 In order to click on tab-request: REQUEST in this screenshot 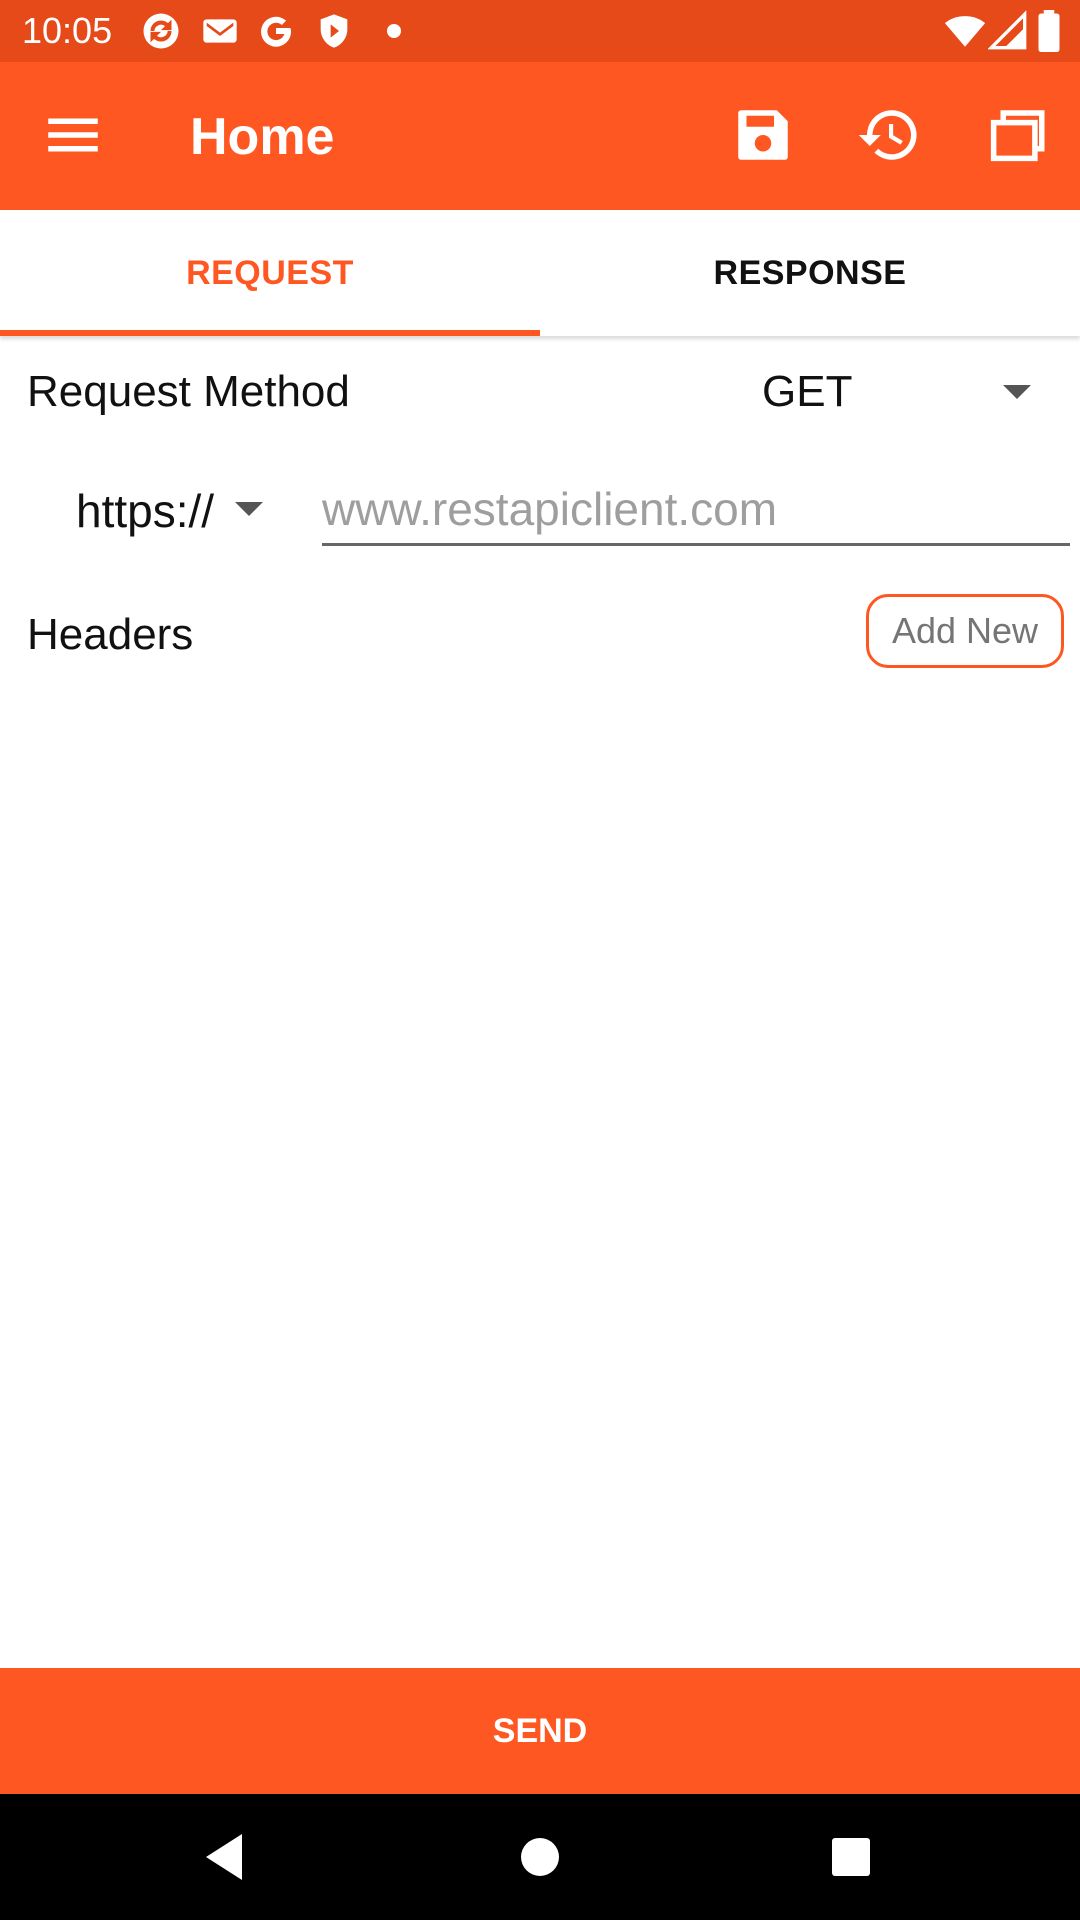, I will do `click(270, 273)`.